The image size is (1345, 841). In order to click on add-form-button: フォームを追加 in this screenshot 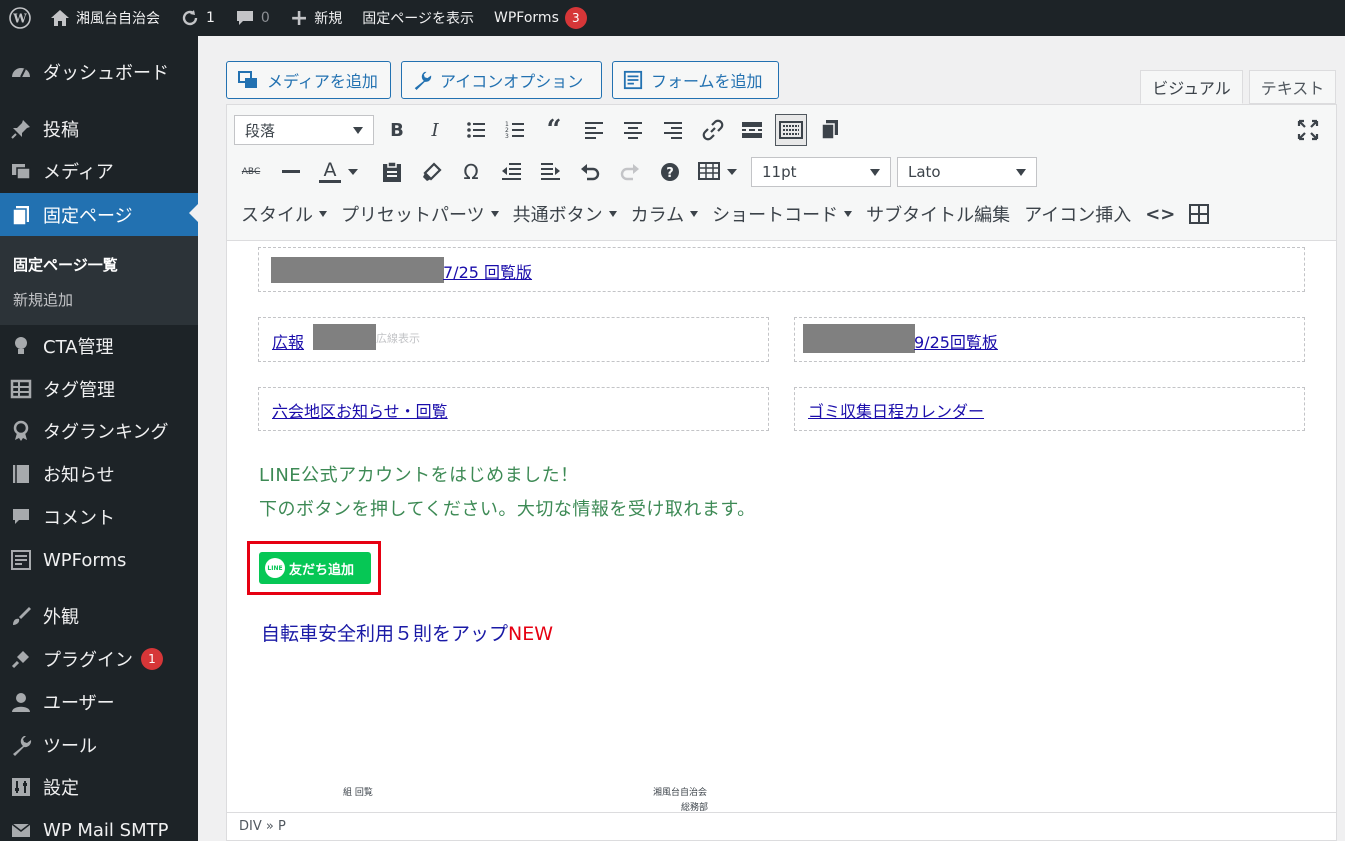, I will do `click(695, 80)`.